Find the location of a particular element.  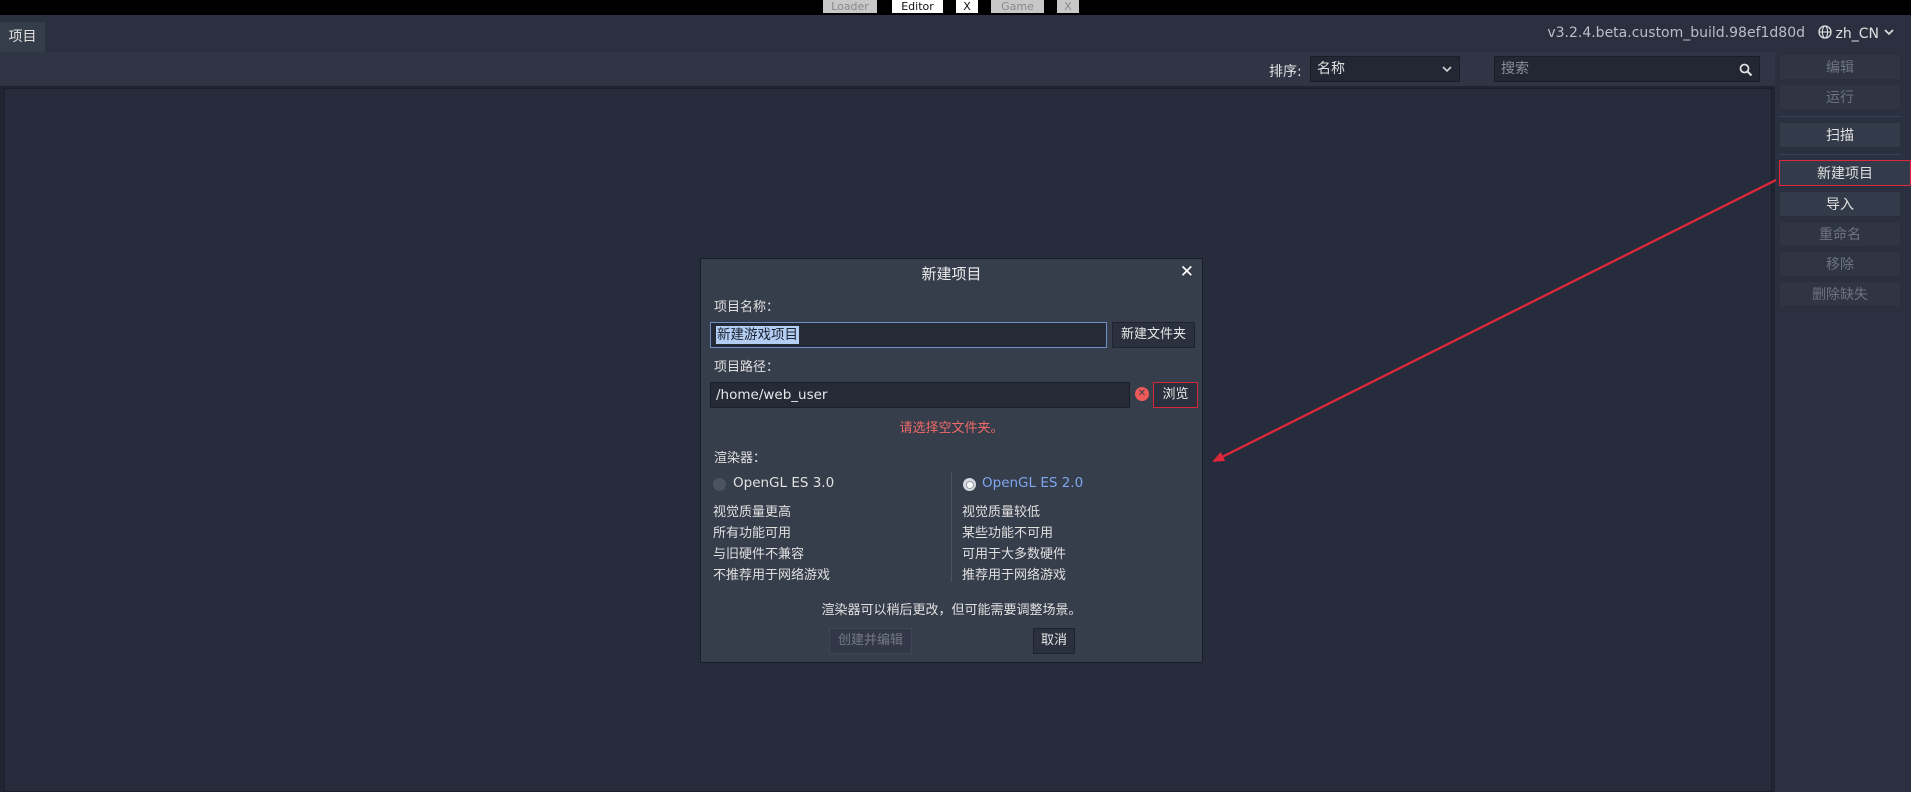

top-tab-bar: Loader Editor X Game X is located at coordinates (955, 7).